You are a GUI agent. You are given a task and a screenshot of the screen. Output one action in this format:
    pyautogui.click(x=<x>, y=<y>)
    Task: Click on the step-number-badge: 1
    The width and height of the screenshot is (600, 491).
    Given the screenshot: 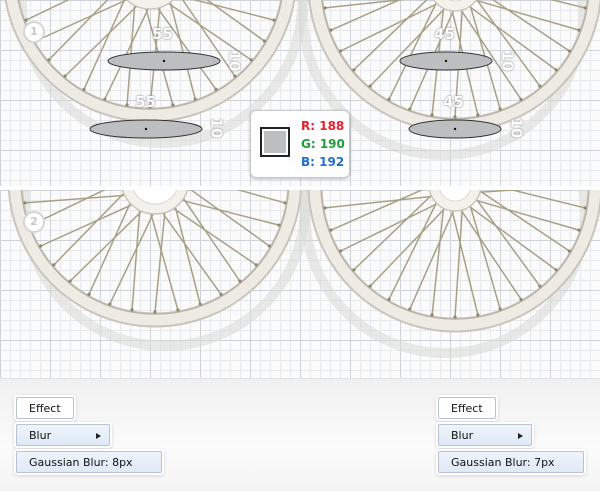 What is the action you would take?
    pyautogui.click(x=34, y=32)
    